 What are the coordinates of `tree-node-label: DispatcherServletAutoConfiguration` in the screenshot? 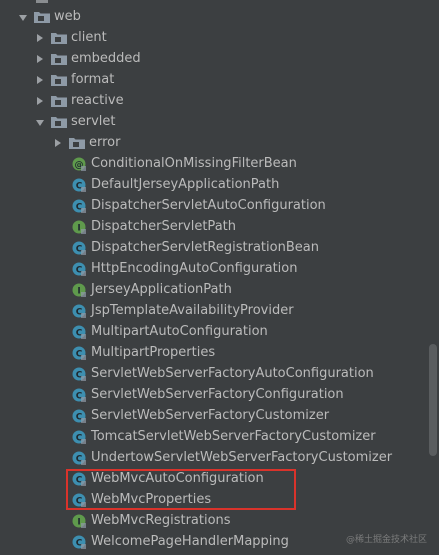 It's located at (208, 205).